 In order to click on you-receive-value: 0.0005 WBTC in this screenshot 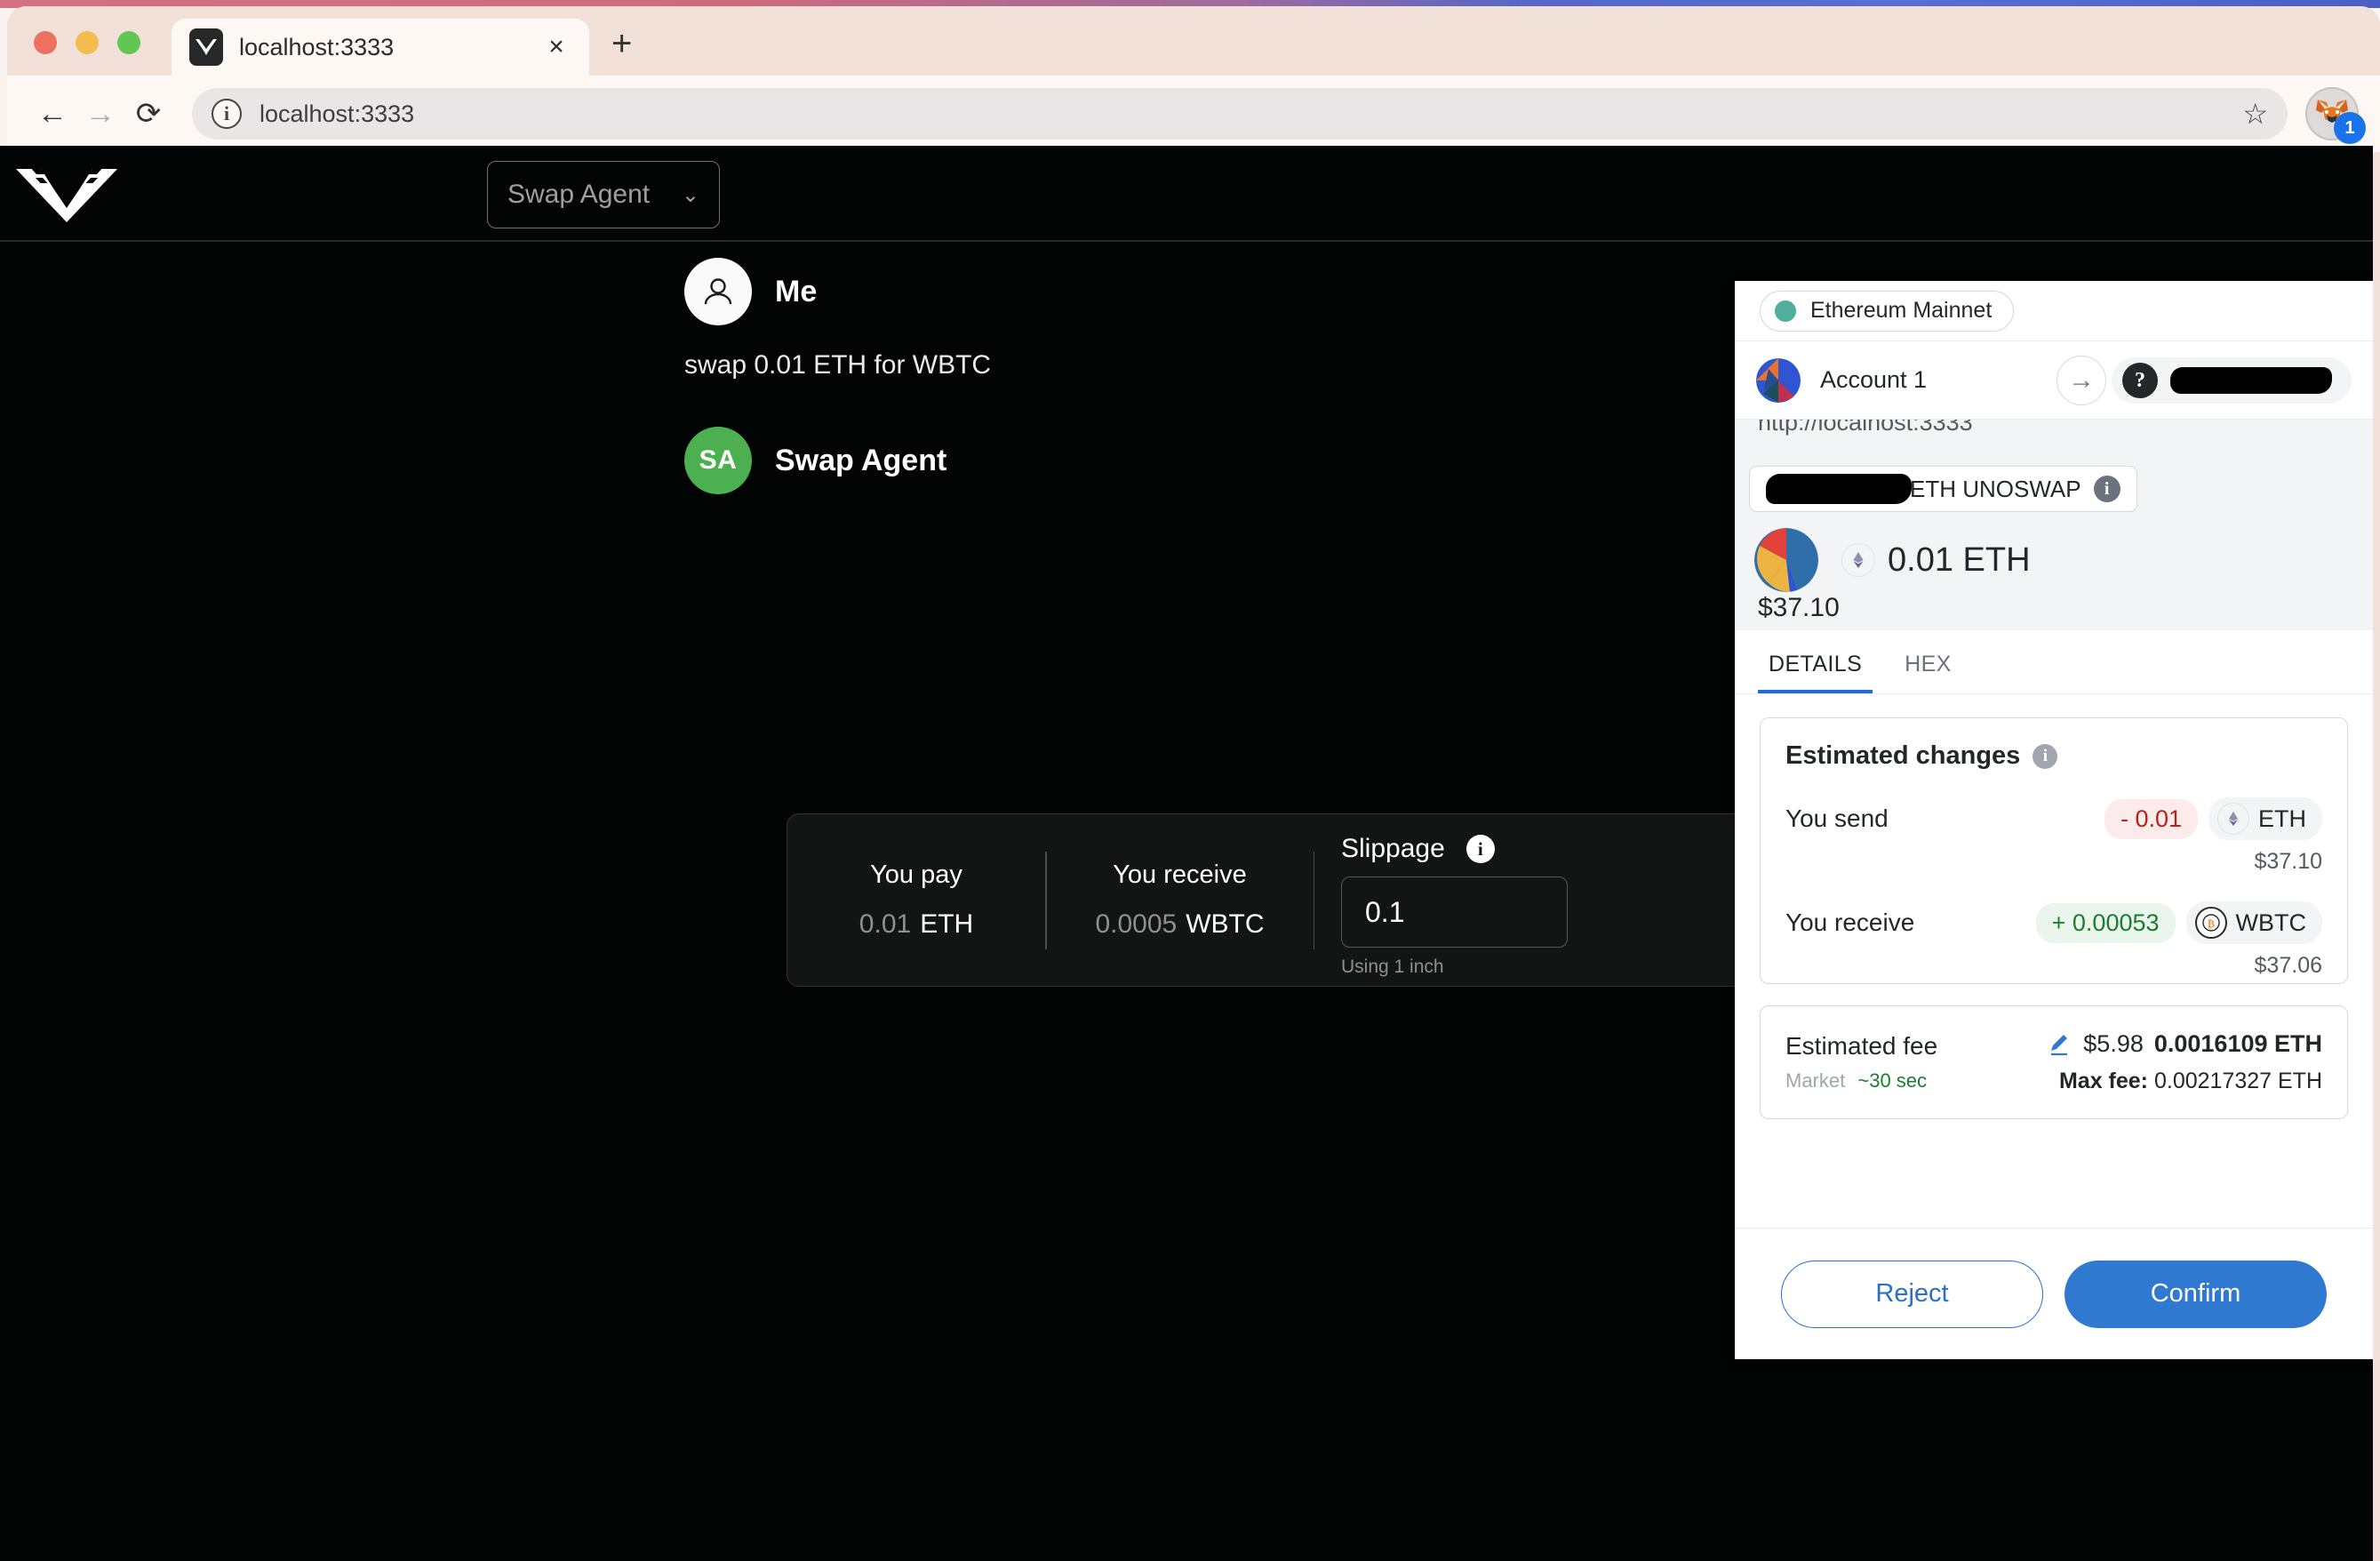, I will do `click(1179, 924)`.